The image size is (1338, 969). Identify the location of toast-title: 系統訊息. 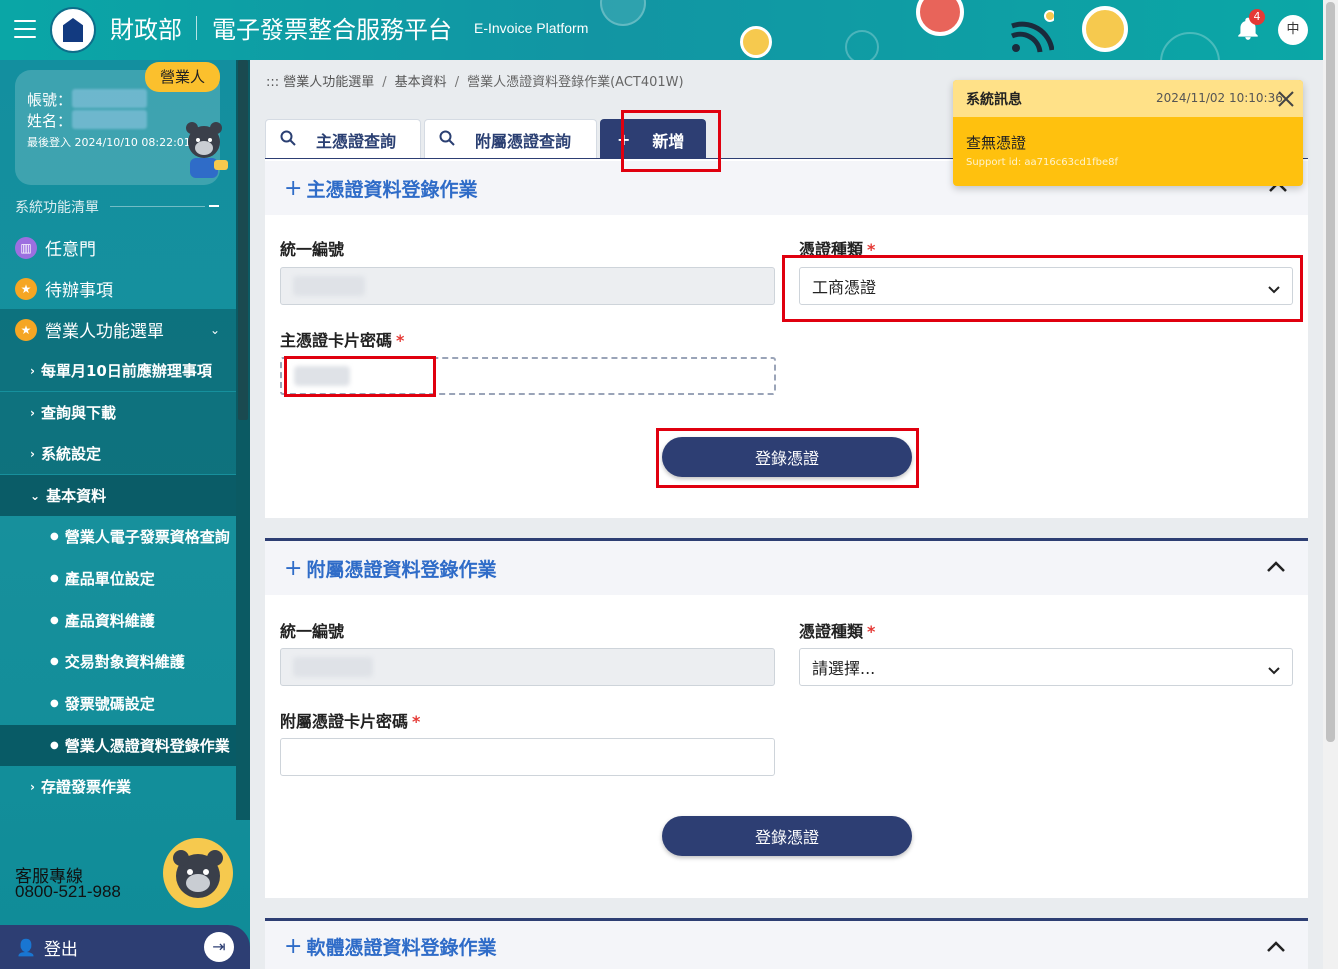
(994, 99).